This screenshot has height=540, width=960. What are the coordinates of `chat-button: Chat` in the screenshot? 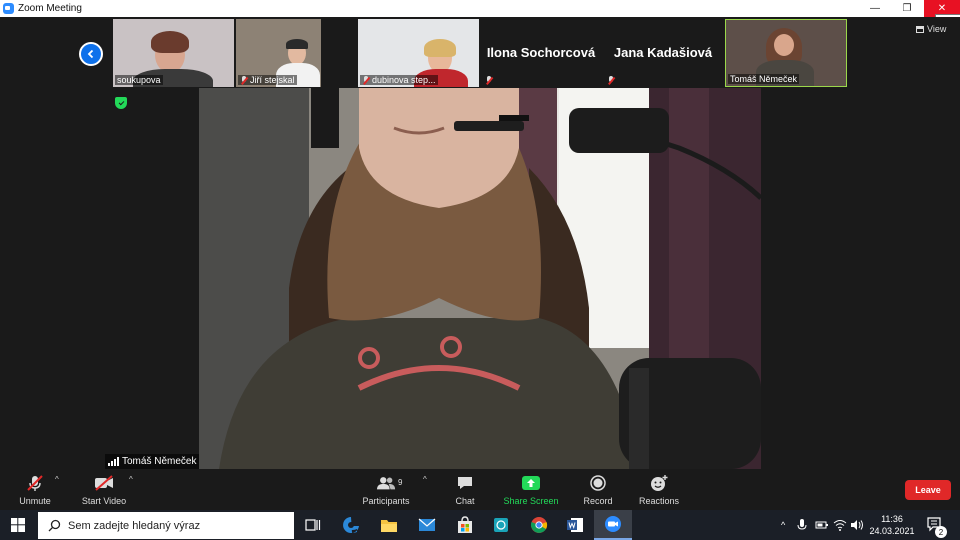 It's located at (465, 489).